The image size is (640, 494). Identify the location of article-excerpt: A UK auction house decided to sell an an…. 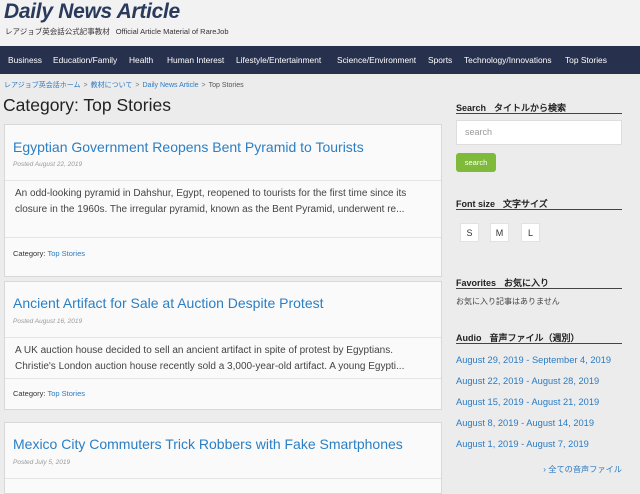
(210, 358).